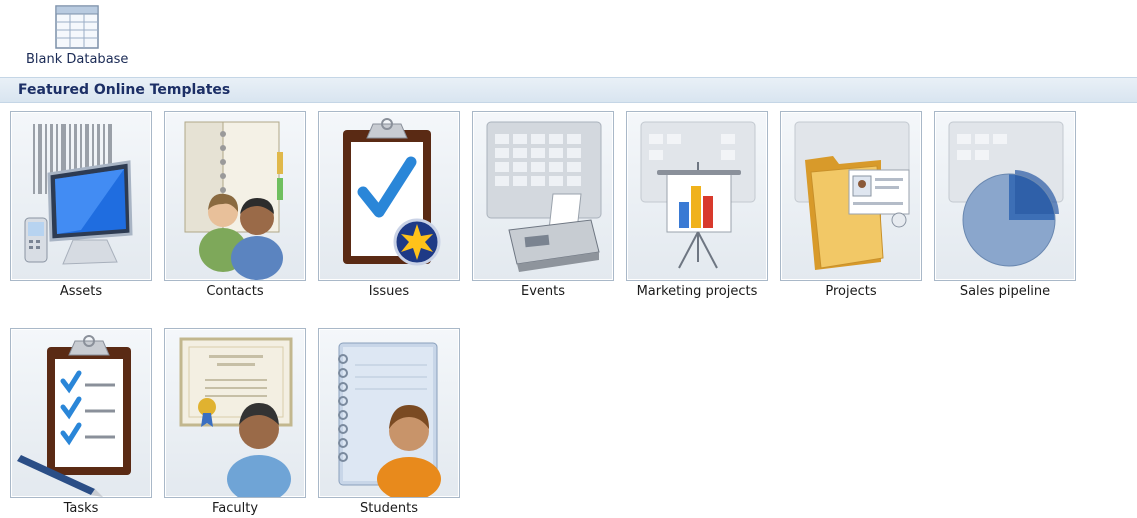 Image resolution: width=1137 pixels, height=518 pixels. I want to click on task-list-icon, so click(74, 416).